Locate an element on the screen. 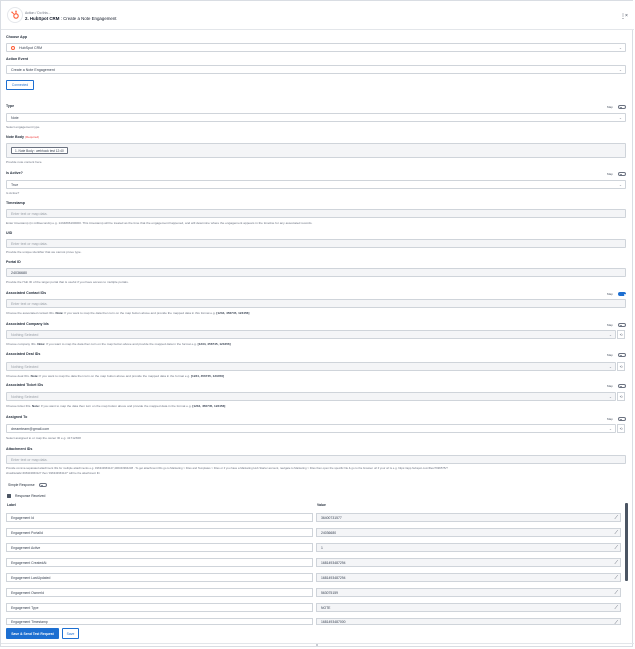 This screenshot has width=635, height=649. contact-ids-input: Enter text or map data. is located at coordinates (316, 303).